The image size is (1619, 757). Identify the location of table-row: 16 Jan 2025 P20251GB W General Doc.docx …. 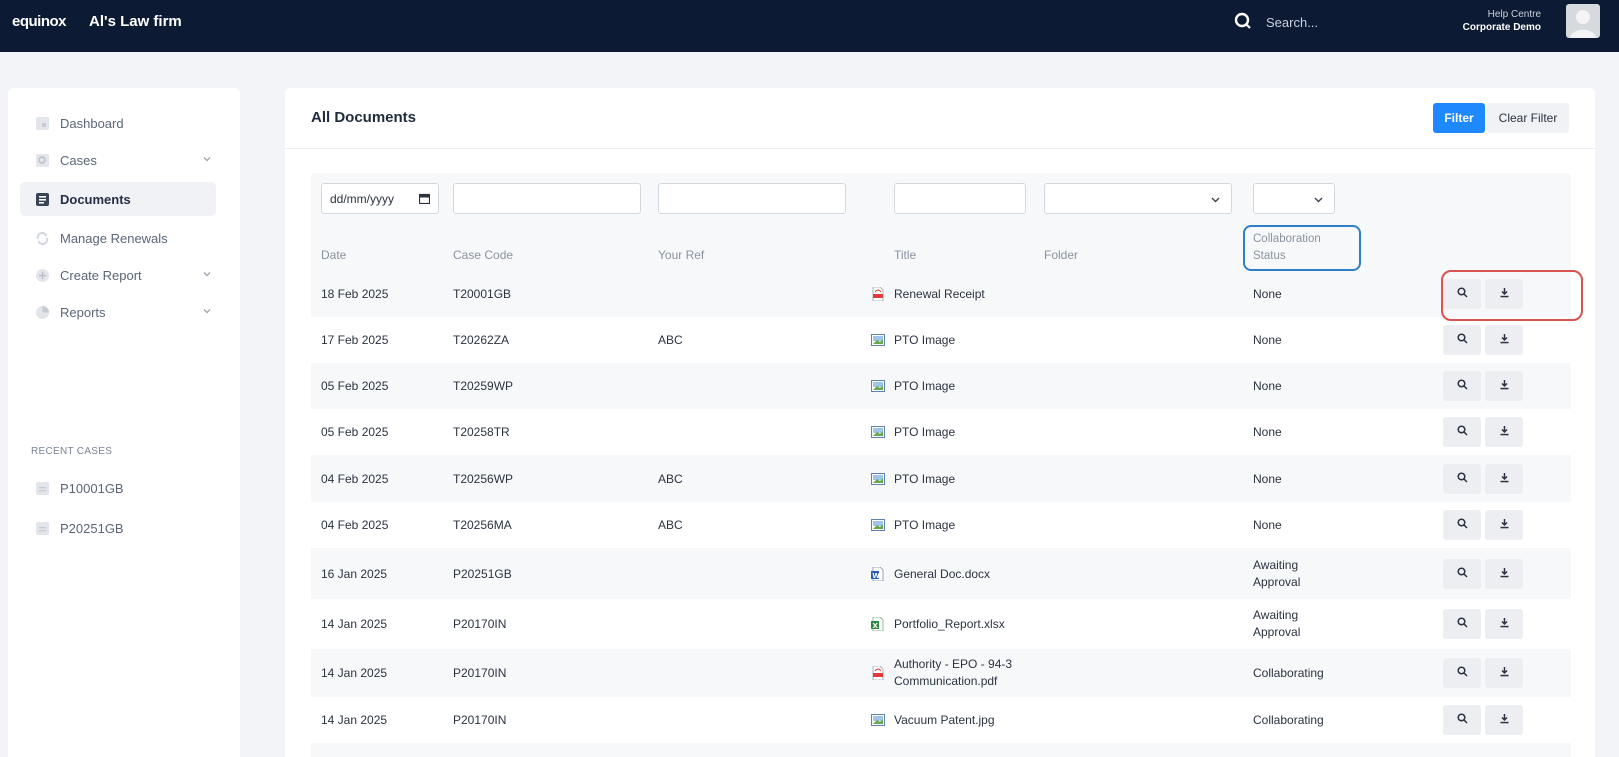
(941, 573).